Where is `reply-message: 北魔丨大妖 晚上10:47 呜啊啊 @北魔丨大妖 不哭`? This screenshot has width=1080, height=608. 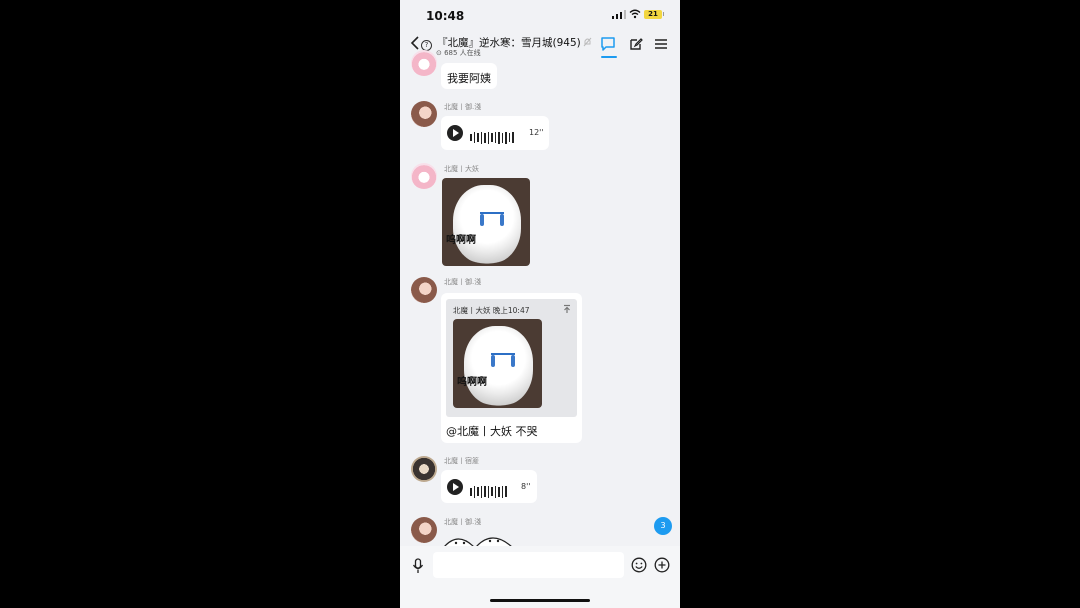
reply-message: 北魔丨大妖 晚上10:47 呜啊啊 @北魔丨大妖 不哭 is located at coordinates (511, 368).